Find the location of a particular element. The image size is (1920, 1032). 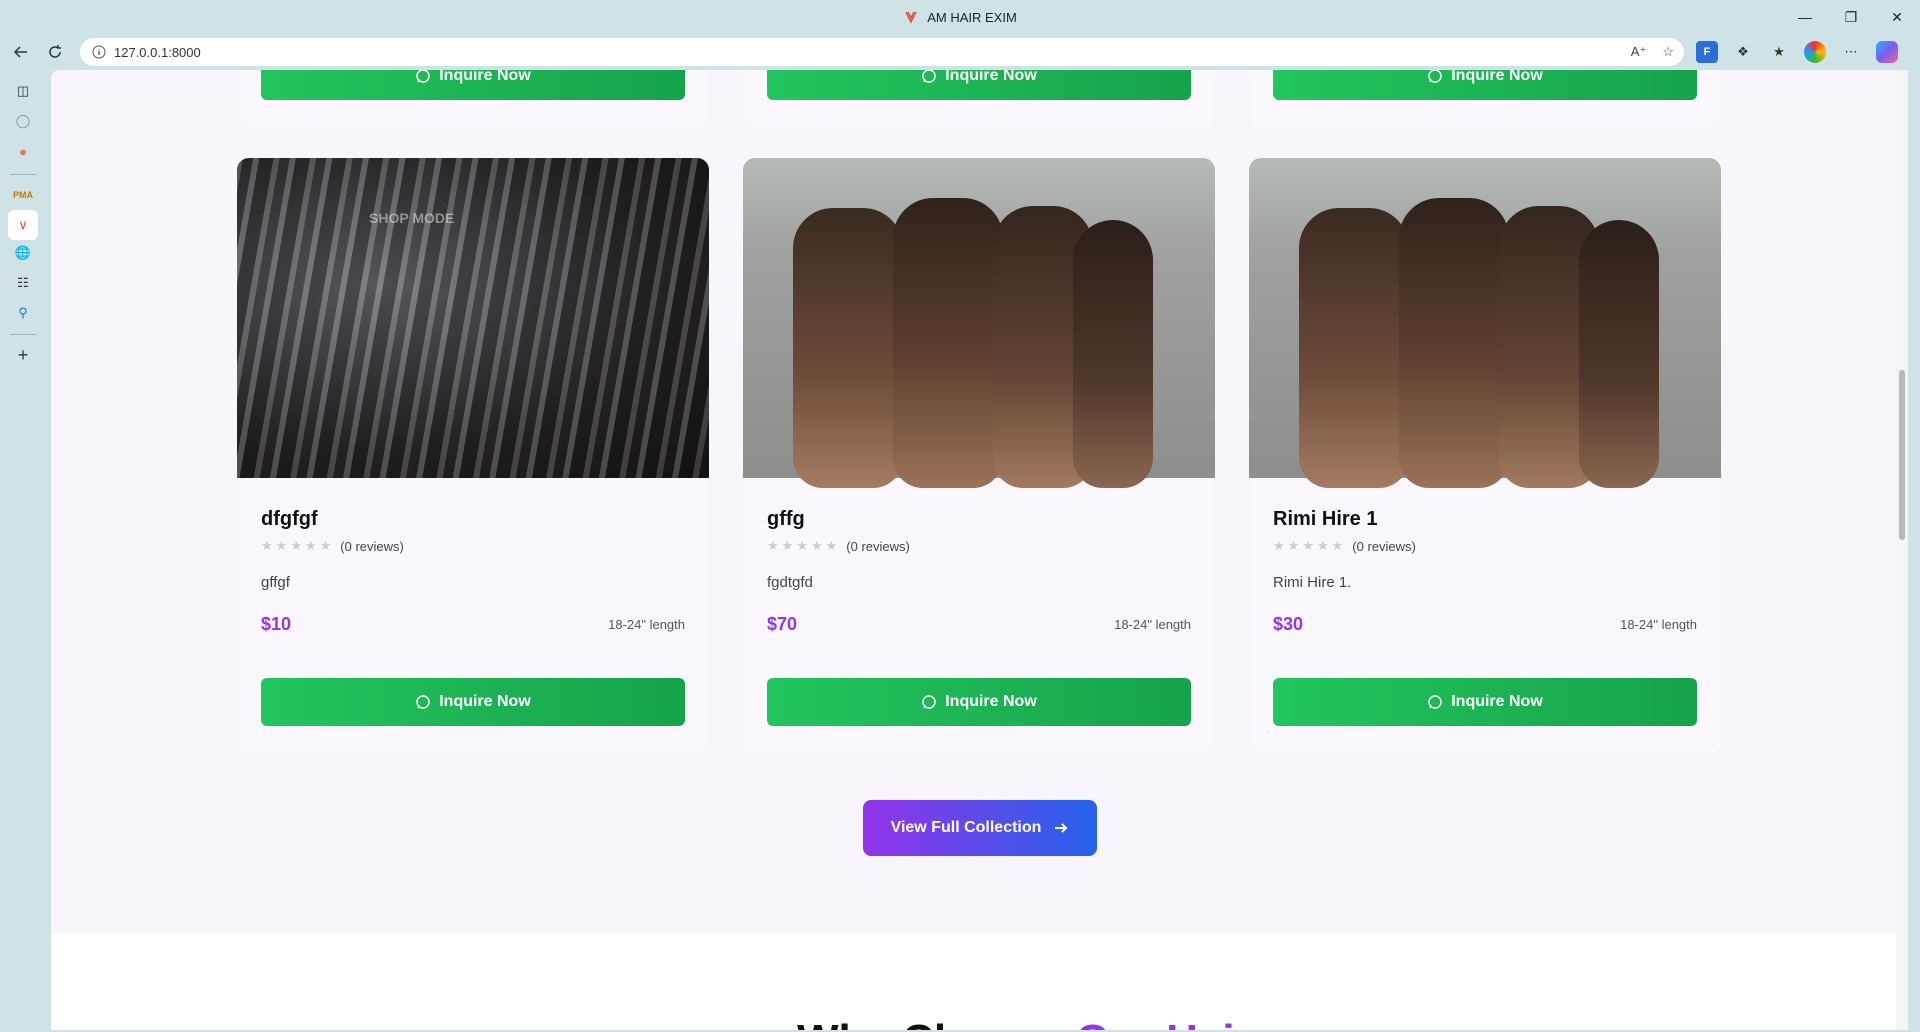

extension-icon: F is located at coordinates (1707, 52).